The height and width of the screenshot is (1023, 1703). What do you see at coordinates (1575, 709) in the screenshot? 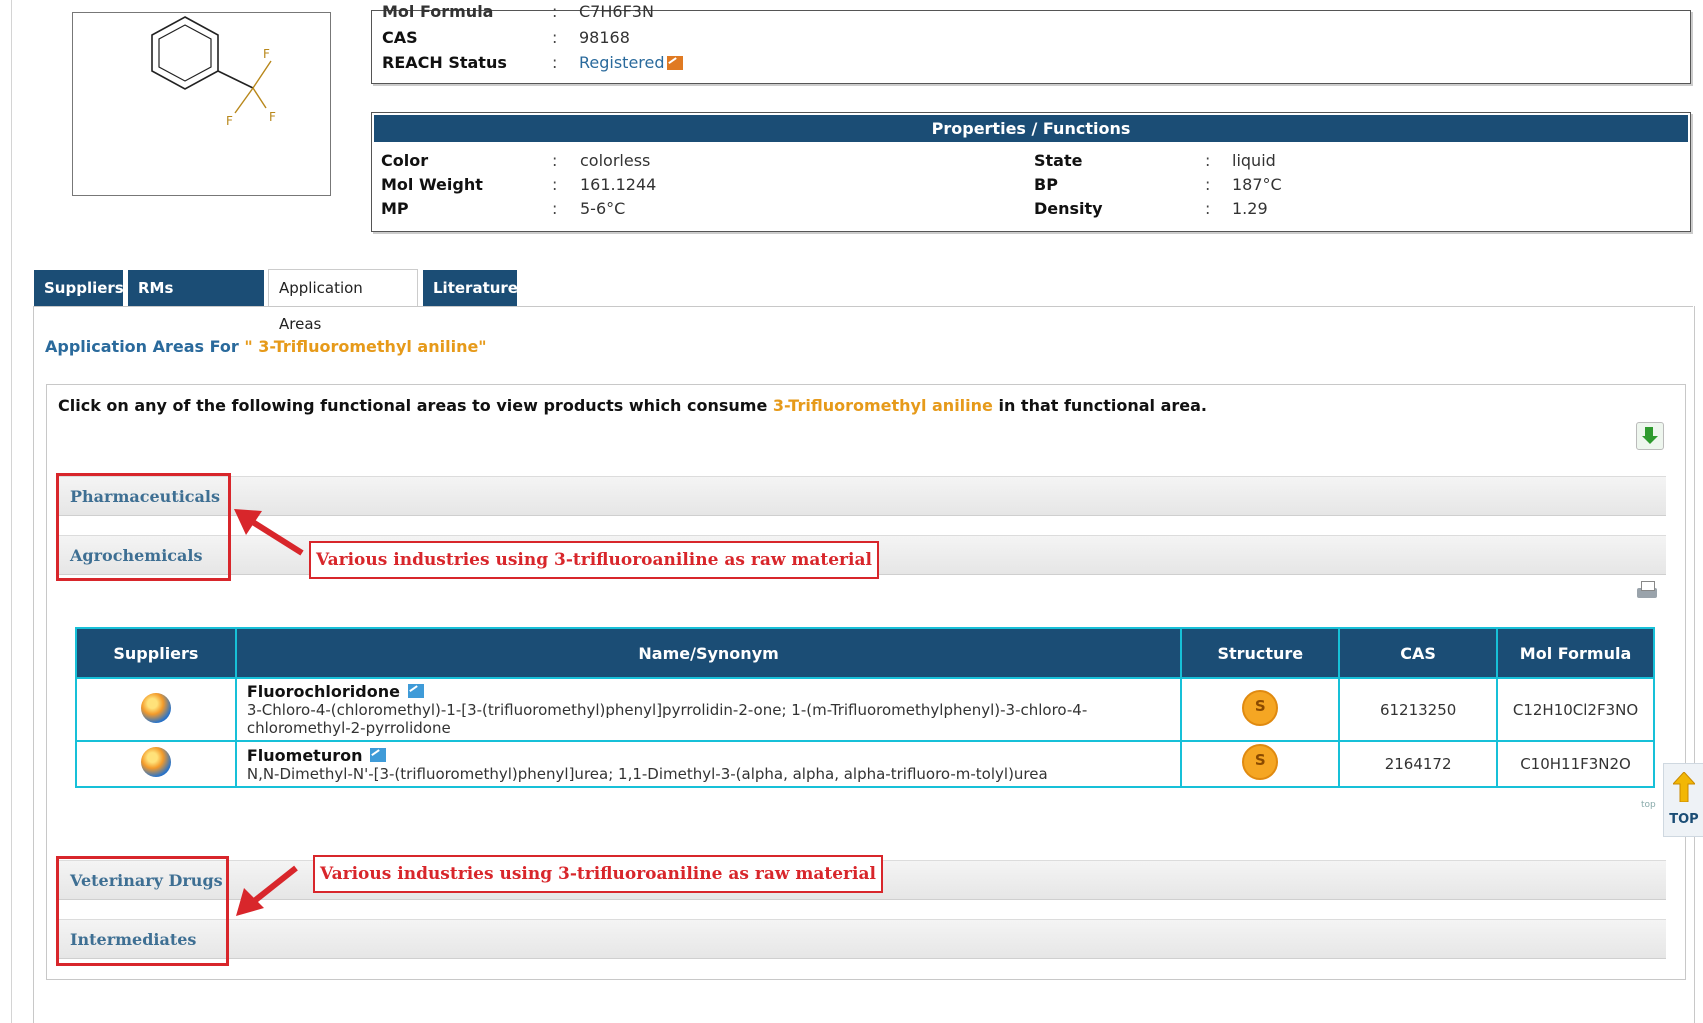
I see `formula-cell: C12H10Cl2F3NO` at bounding box center [1575, 709].